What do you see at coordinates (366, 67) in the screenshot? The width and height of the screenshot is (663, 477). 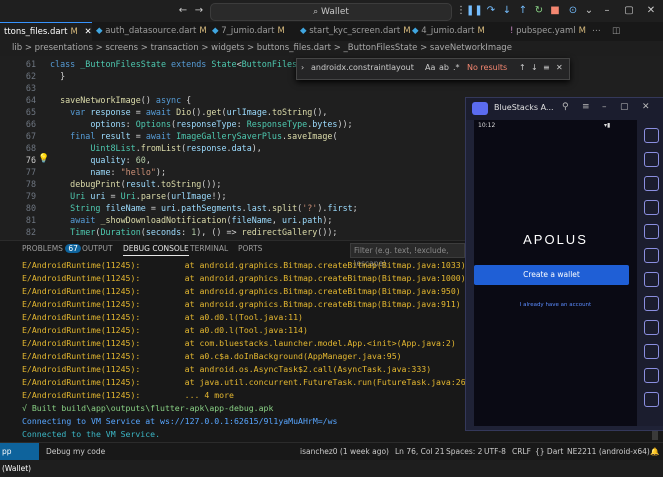 I see `find-input: androidx.constraintlayout` at bounding box center [366, 67].